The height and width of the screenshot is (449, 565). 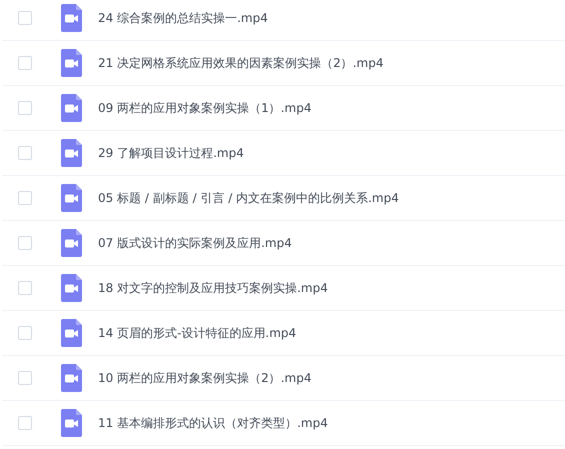 I want to click on file-name: 11 基本编排形式的认识（对齐类型）.mp4, so click(x=213, y=423).